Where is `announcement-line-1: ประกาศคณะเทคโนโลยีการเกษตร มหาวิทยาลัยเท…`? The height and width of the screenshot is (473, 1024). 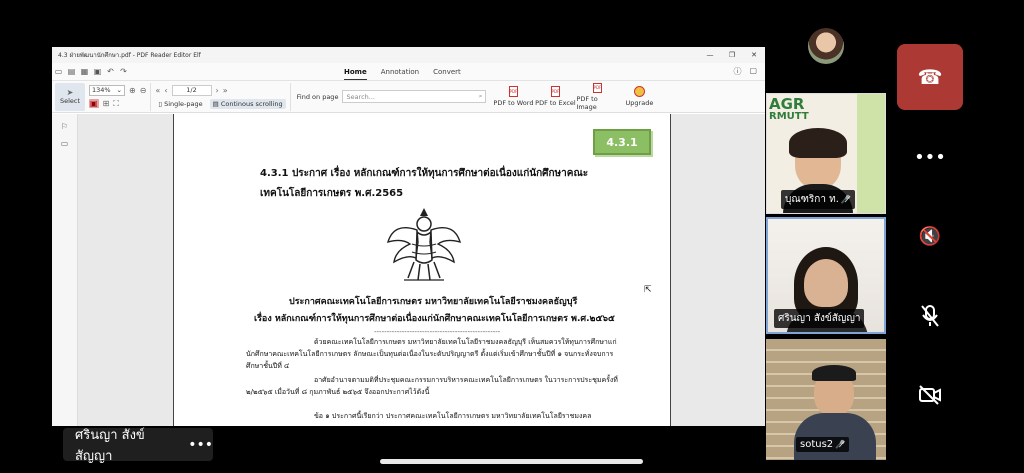
announcement-line-1: ประกาศคณะเทคโนโลยีการเกษตร มหาวิทยาลัยเท… is located at coordinates (433, 302).